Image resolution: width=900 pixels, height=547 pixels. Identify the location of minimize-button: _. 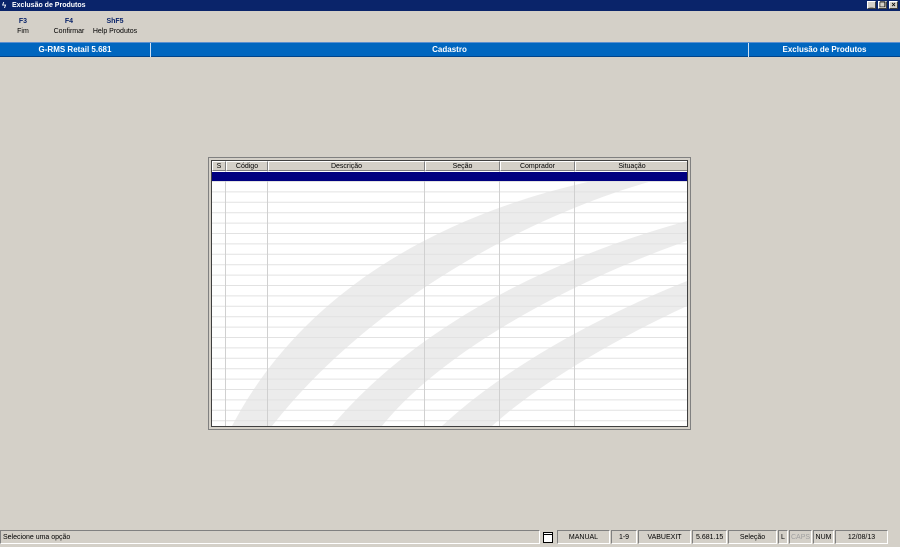
(871, 5).